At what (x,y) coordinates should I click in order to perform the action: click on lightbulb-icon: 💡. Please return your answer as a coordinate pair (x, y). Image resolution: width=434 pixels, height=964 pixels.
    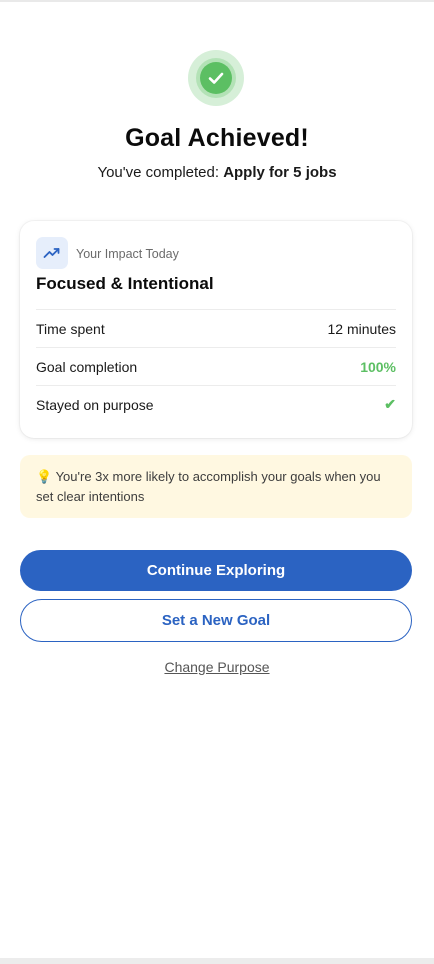
    Looking at the image, I should click on (44, 476).